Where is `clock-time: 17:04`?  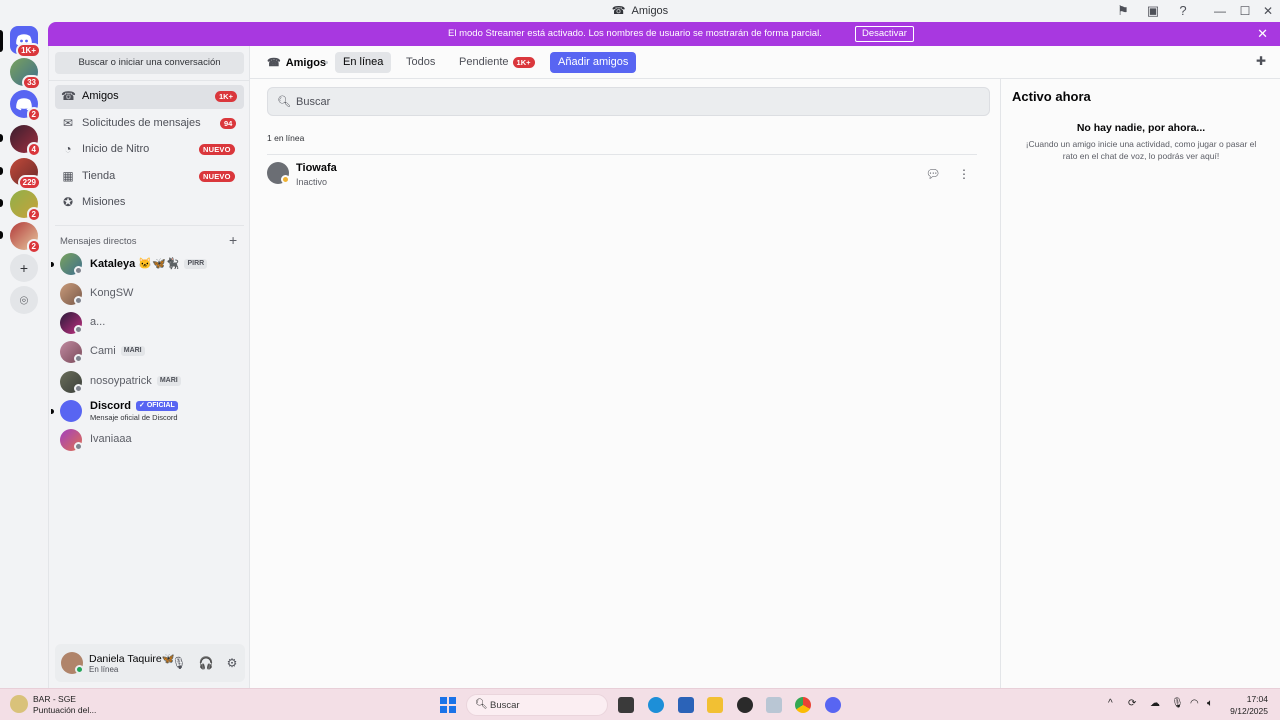
clock-time: 17:04 is located at coordinates (1250, 699).